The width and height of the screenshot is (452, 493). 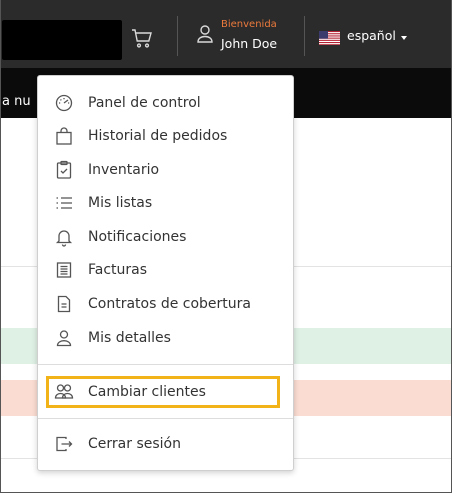 I want to click on menu-item-notificaciones: Notificaciones, so click(x=120, y=237).